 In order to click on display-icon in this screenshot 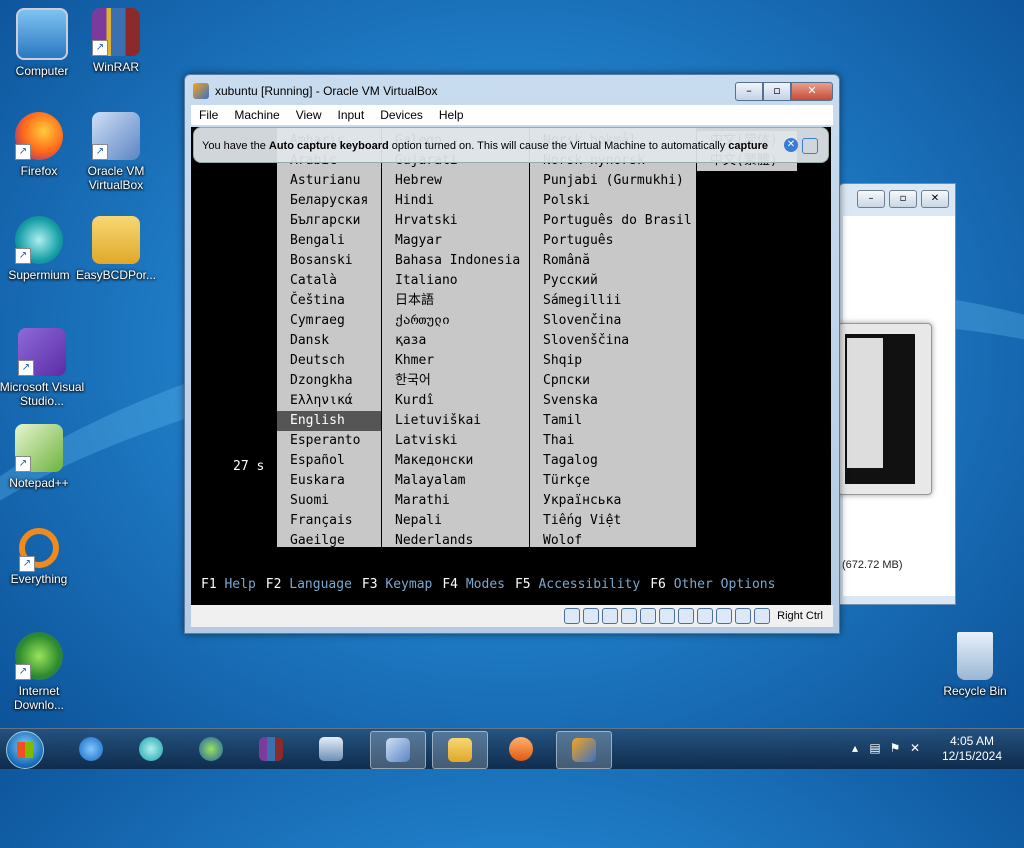, I will do `click(686, 616)`.